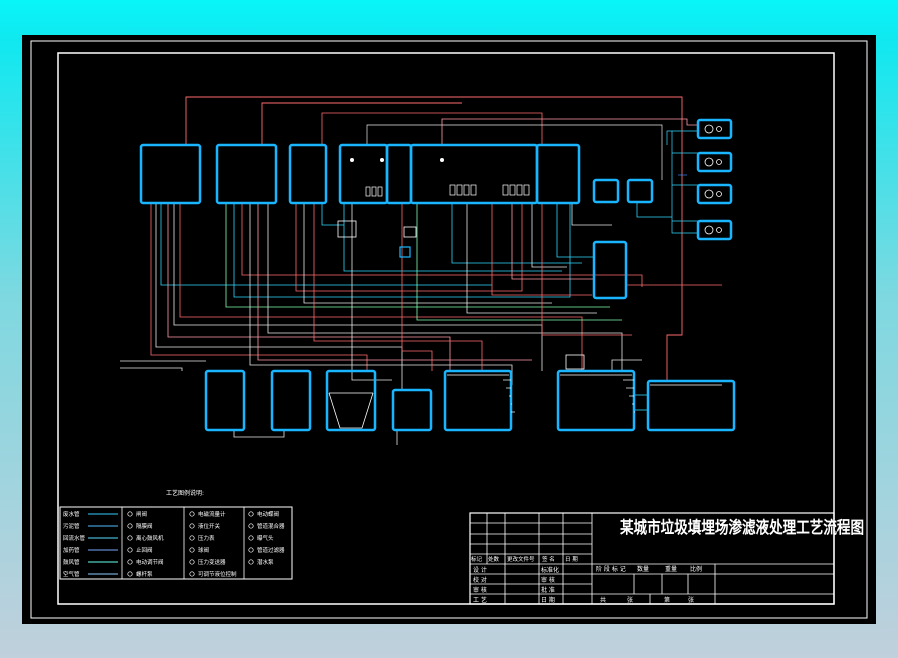 The height and width of the screenshot is (658, 898). Describe the element at coordinates (691, 405) in the screenshot. I see `tank-discharge` at that location.